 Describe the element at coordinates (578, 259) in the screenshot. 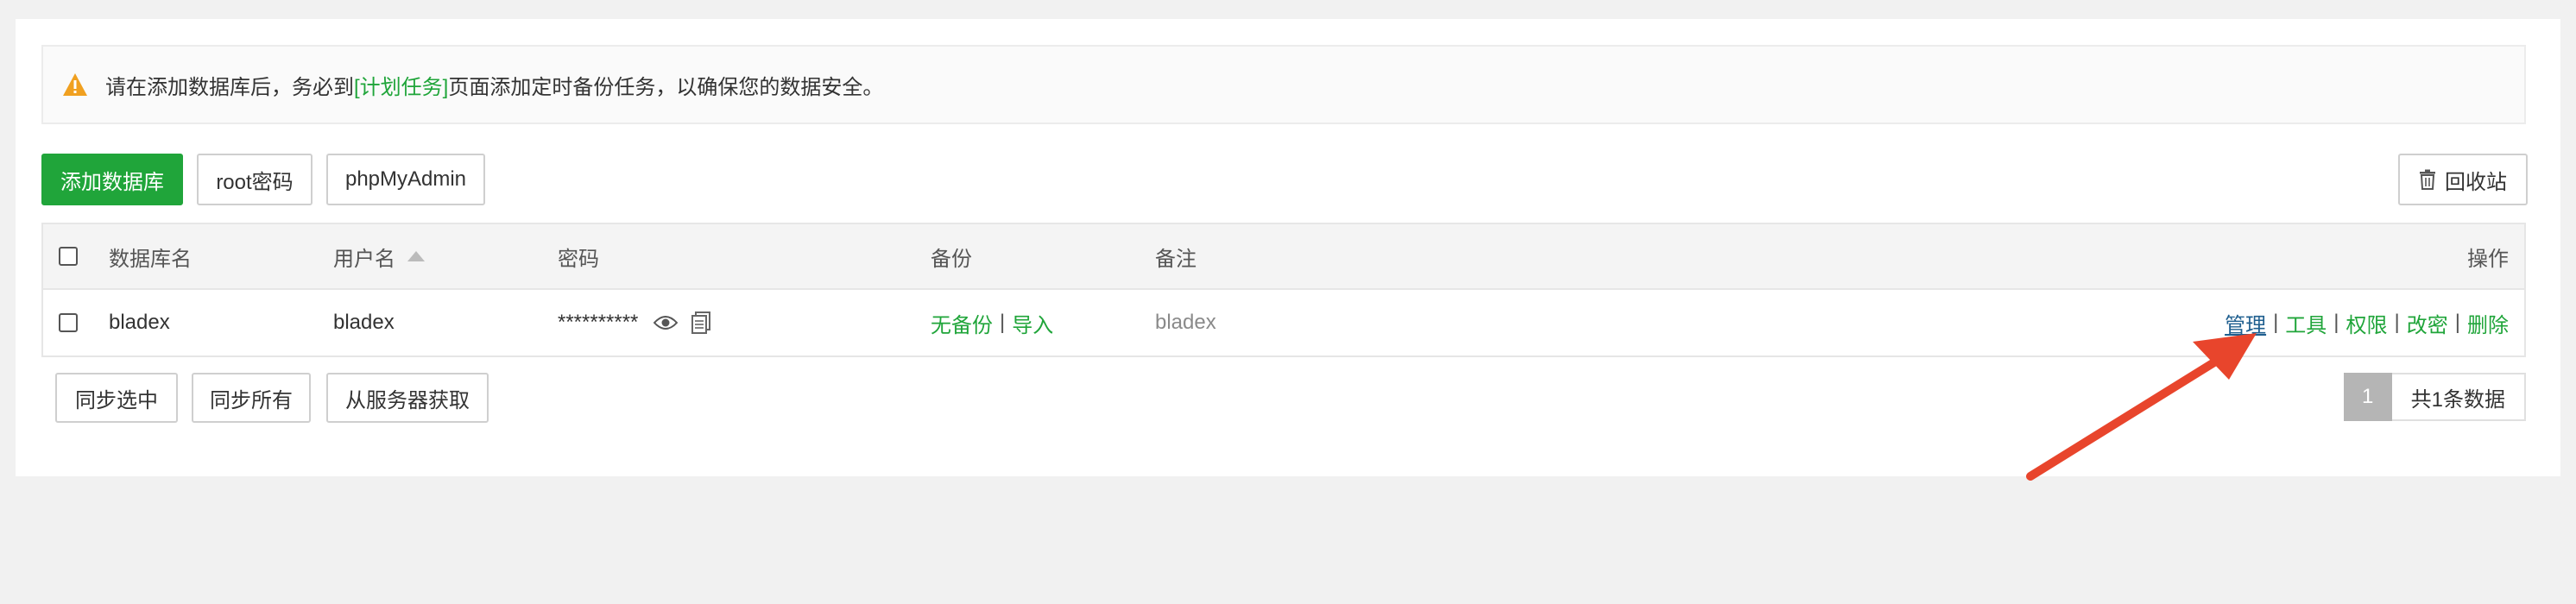

I see `header-password: 密码` at that location.